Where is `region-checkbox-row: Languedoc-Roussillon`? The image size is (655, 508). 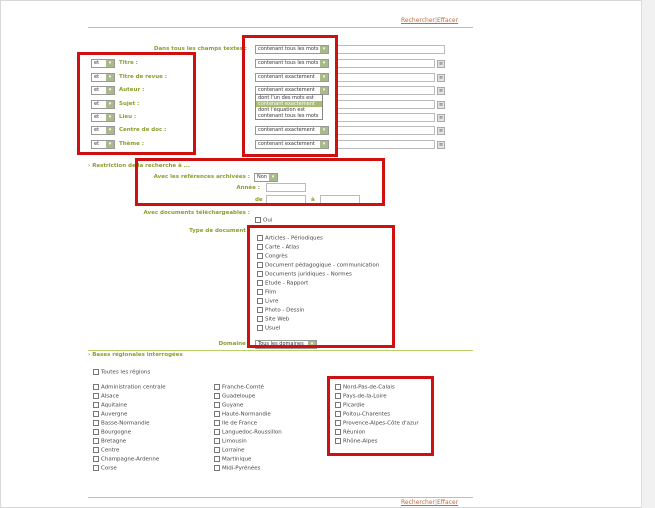
region-checkbox-row: Languedoc-Roussillon is located at coordinates (248, 432).